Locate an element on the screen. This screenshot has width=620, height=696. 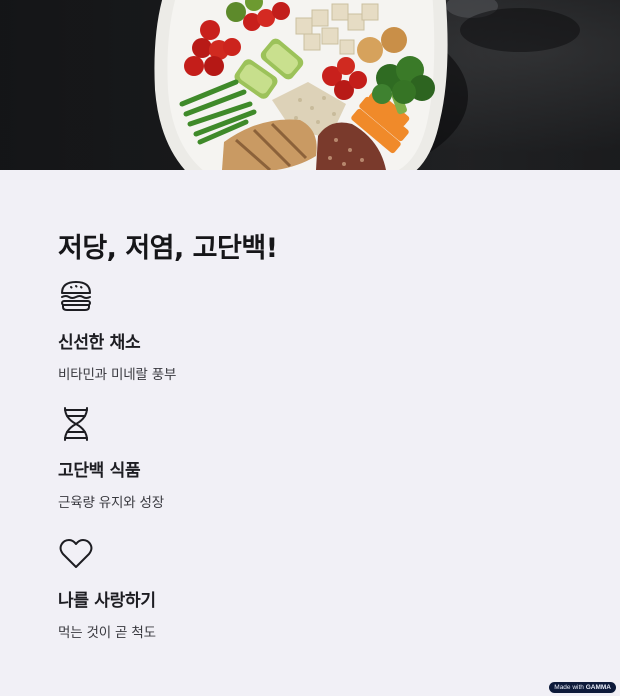
badge-prefix: Made with is located at coordinates (569, 687).